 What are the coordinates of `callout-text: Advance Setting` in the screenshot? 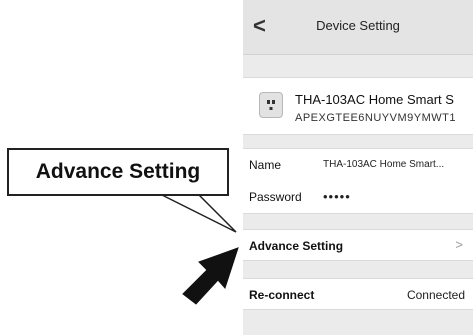 It's located at (118, 171).